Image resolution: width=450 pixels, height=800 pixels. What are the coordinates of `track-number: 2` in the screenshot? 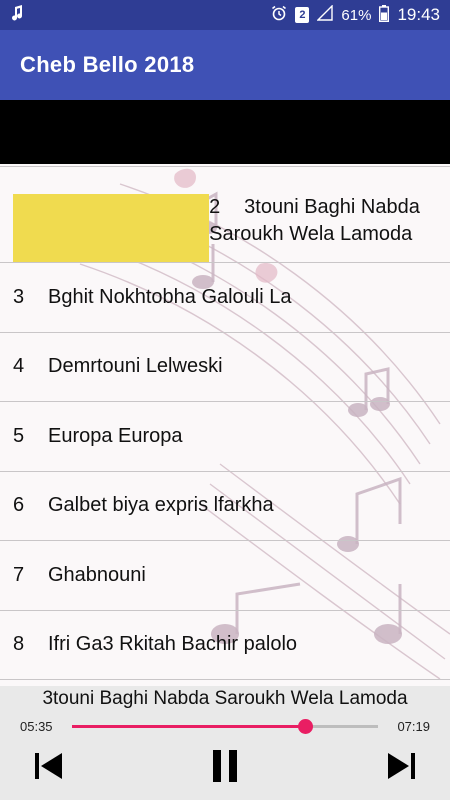 It's located at (215, 207).